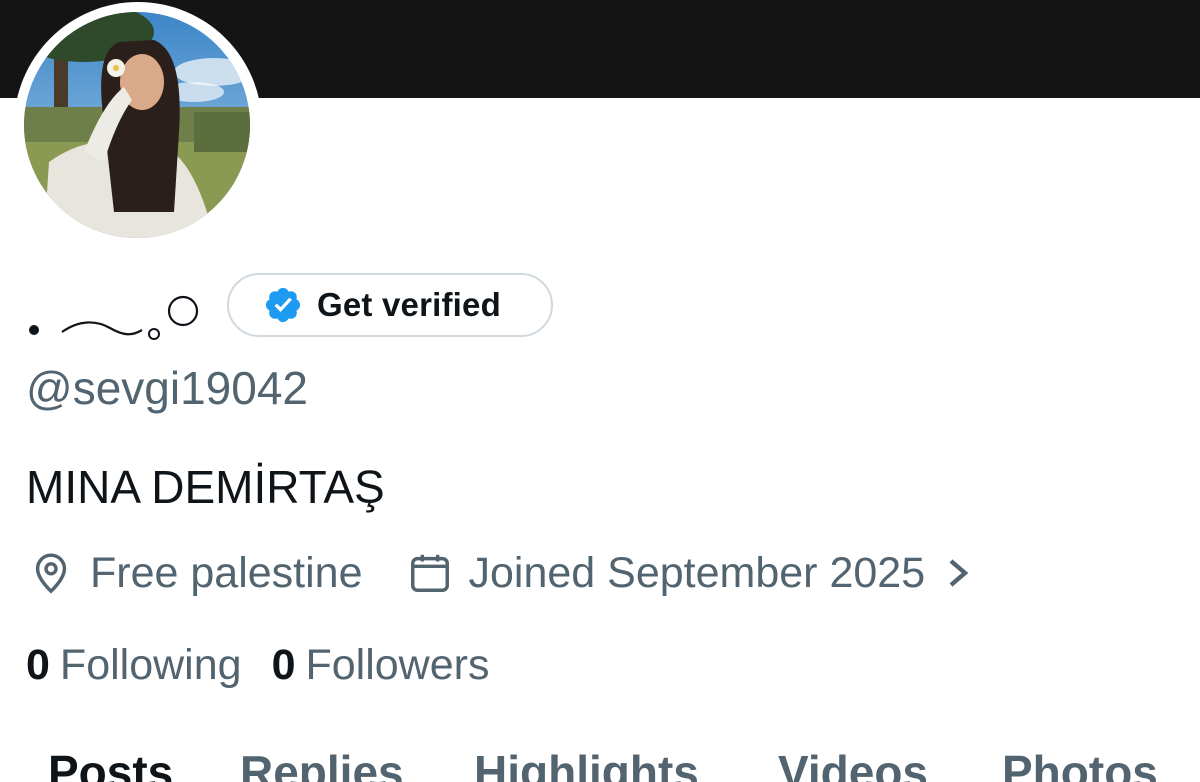 The height and width of the screenshot is (782, 1200). I want to click on location-pin-icon, so click(51, 573).